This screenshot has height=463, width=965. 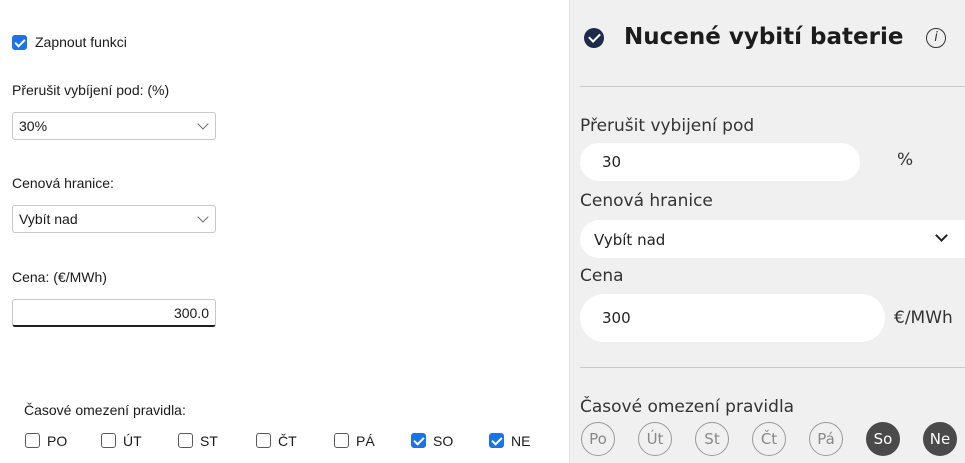 I want to click on price-limit-label: Cenová hranice, so click(x=646, y=201).